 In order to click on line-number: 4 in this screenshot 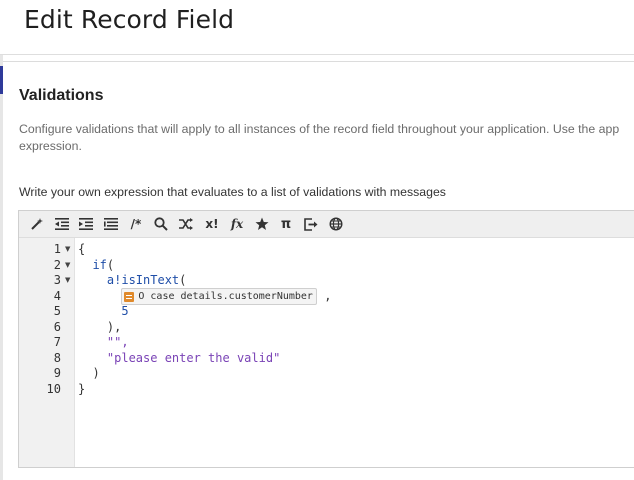, I will do `click(57, 295)`.